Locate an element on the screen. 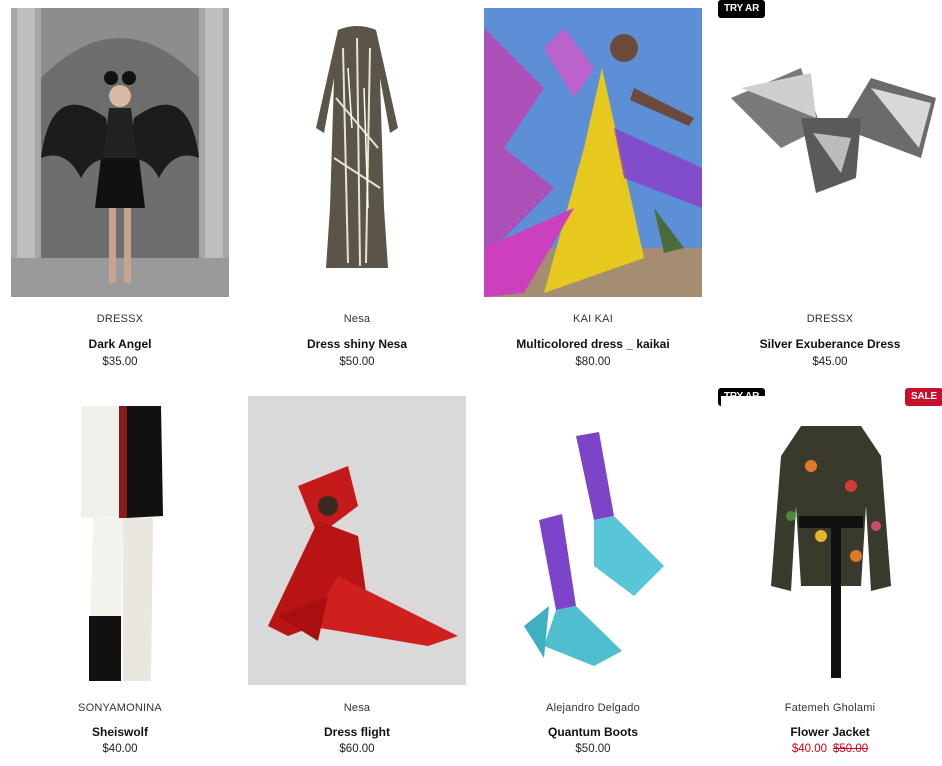  product-card-sheiswolf: SONYAMONINA Sheiswolf $40.00 is located at coordinates (120, 579).